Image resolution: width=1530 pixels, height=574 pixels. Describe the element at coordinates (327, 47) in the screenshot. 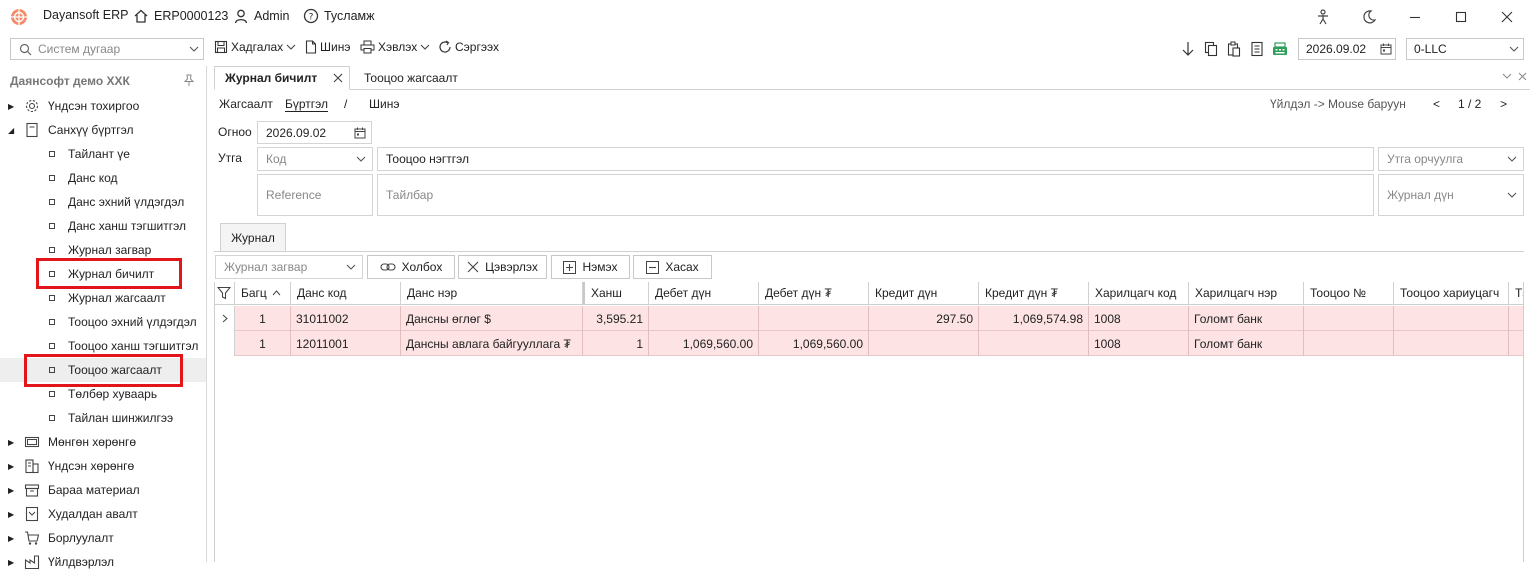

I see `new-button: Шинэ` at that location.